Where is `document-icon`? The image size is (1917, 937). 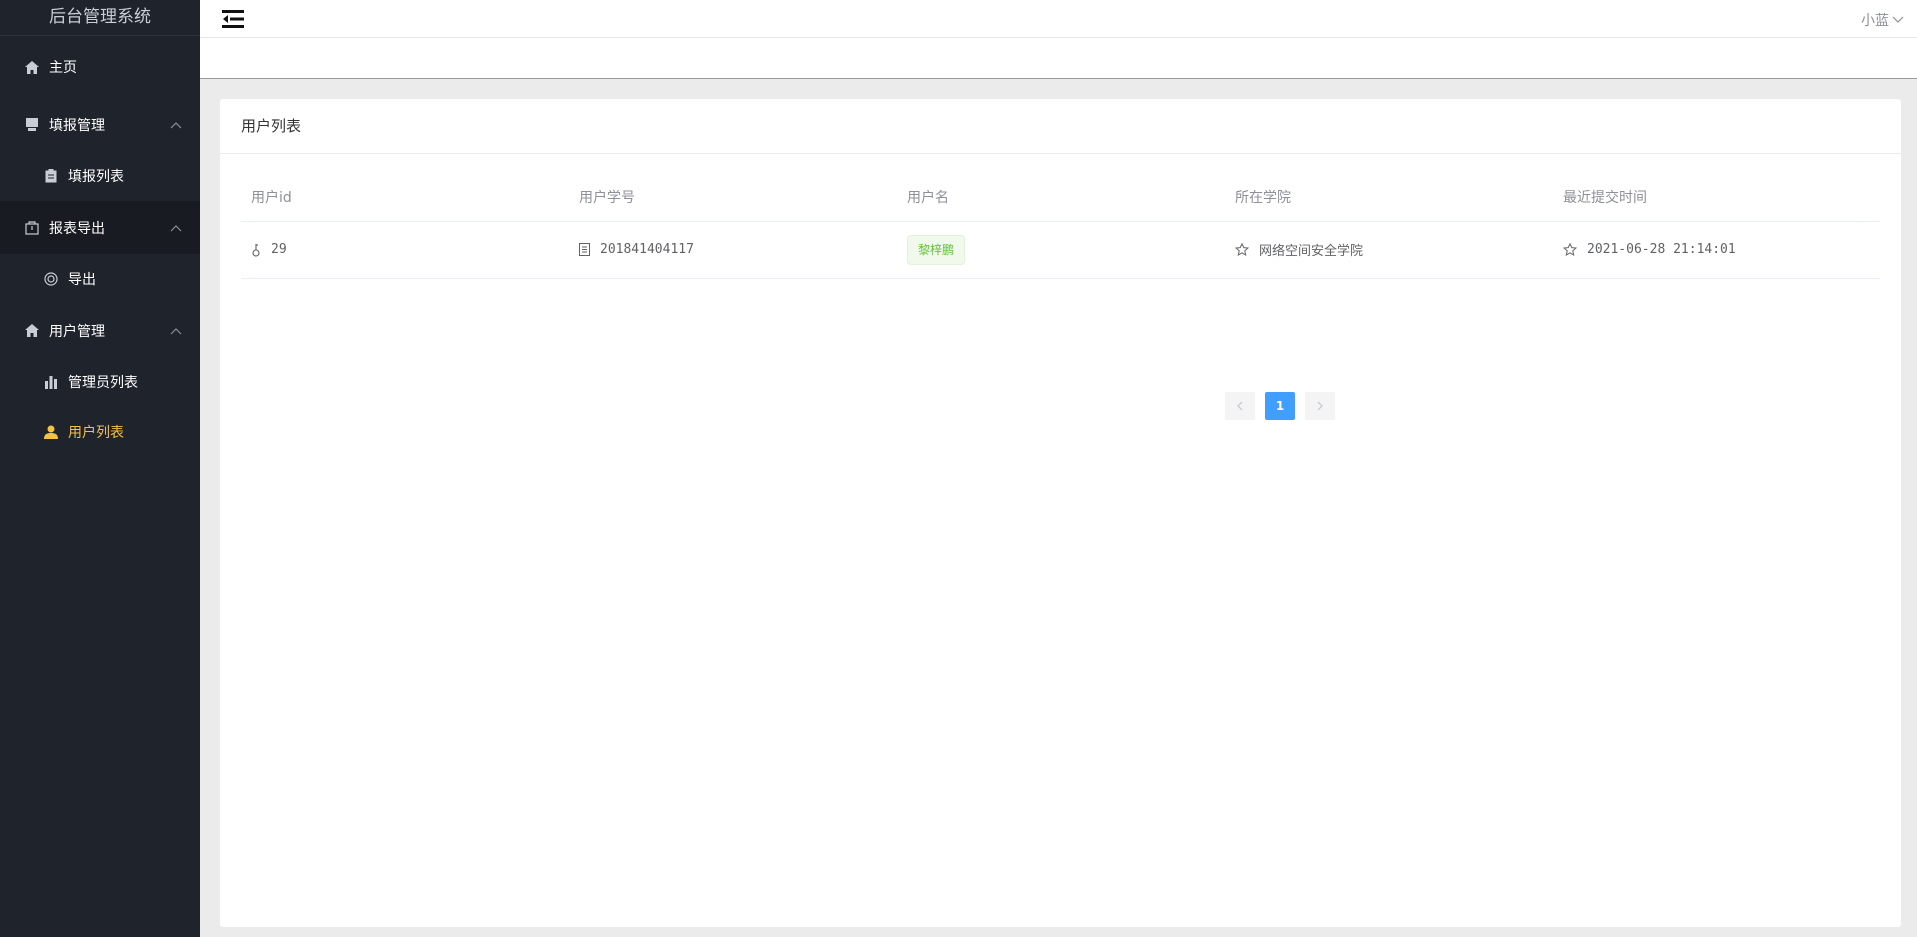 document-icon is located at coordinates (584, 249).